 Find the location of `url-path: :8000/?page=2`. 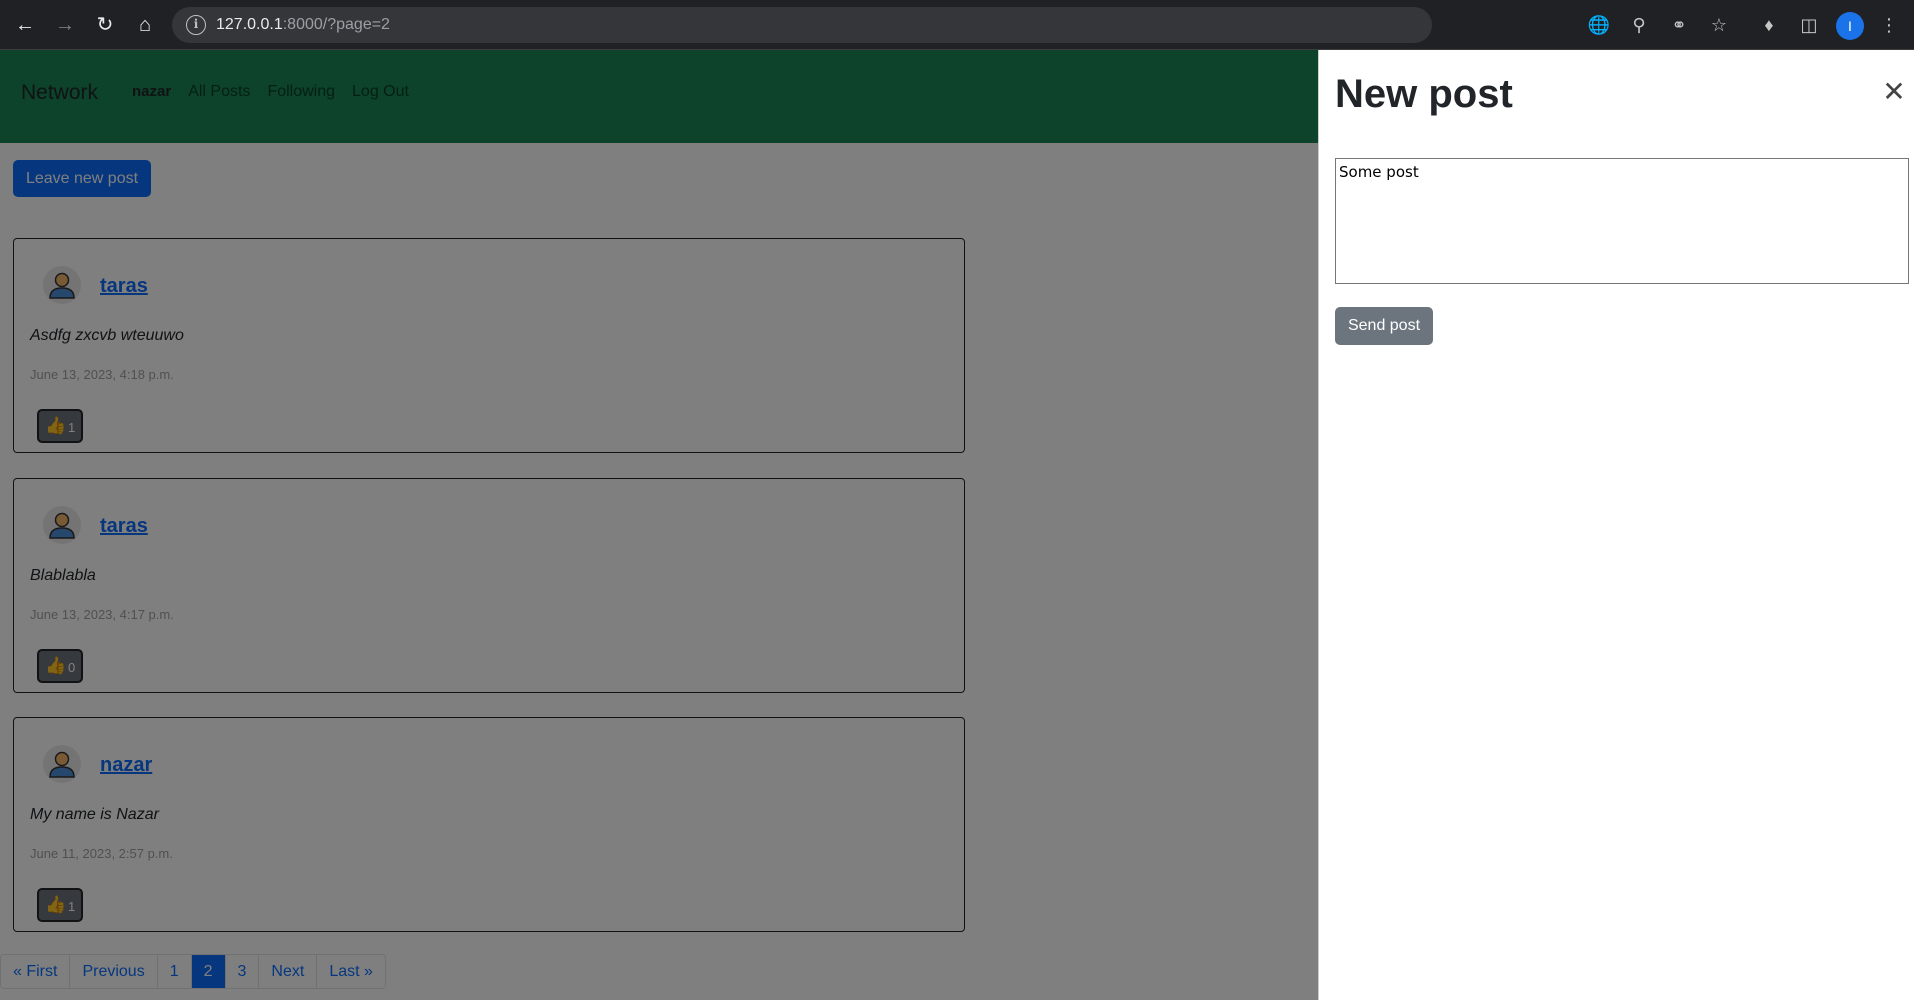

url-path: :8000/?page=2 is located at coordinates (336, 24).